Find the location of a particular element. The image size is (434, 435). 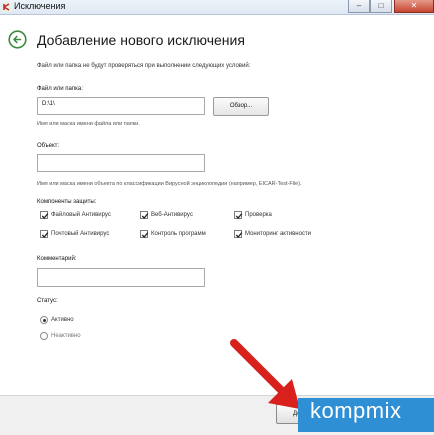

checkbox-web-antivirus is located at coordinates (144, 215).